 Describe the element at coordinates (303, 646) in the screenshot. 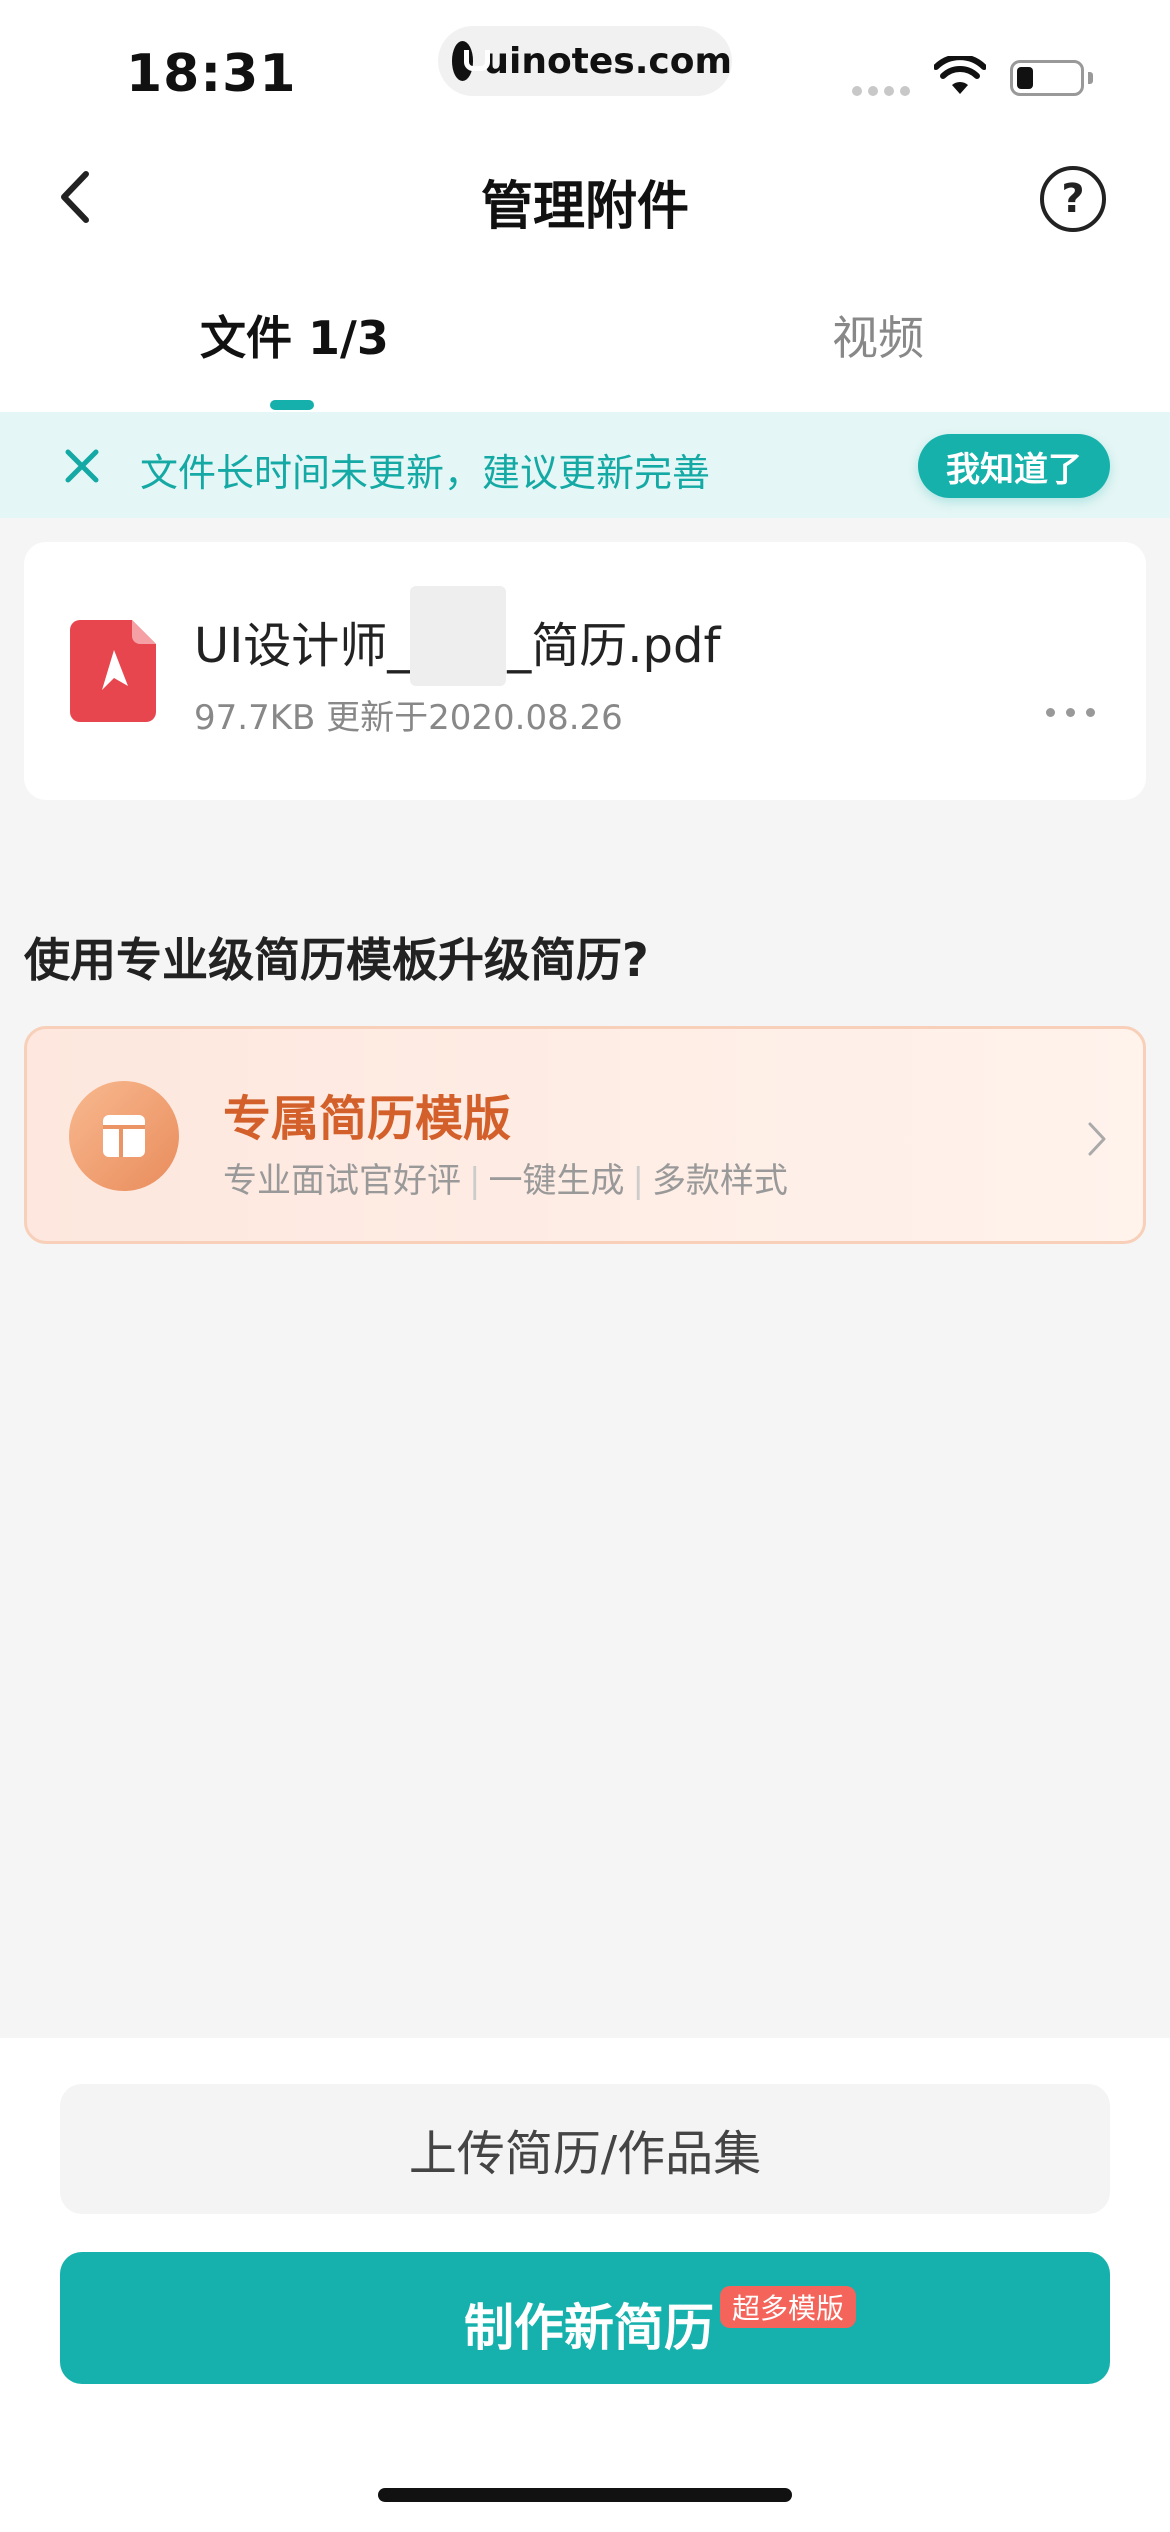

I see `file-name-prefix: UI设计师_` at that location.